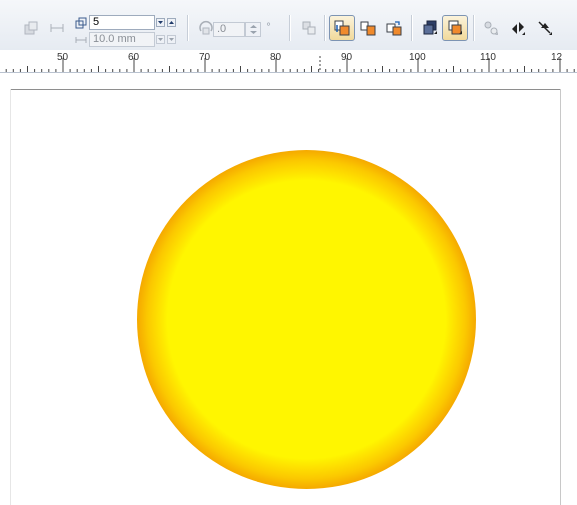 This screenshot has width=577, height=505. I want to click on offset-row: 10.0 mm, so click(124, 39).